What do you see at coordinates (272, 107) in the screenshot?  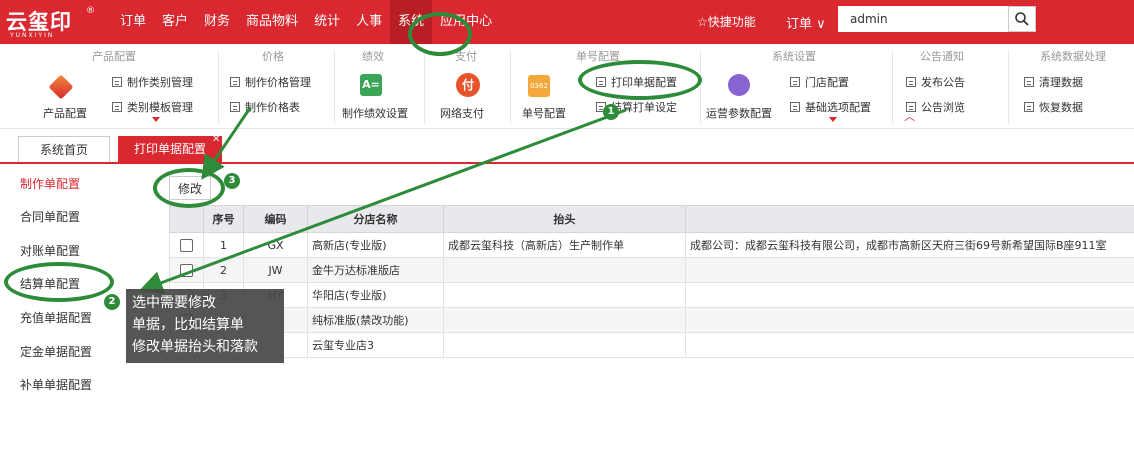 I see `make-price-table-label: 制作价格表` at bounding box center [272, 107].